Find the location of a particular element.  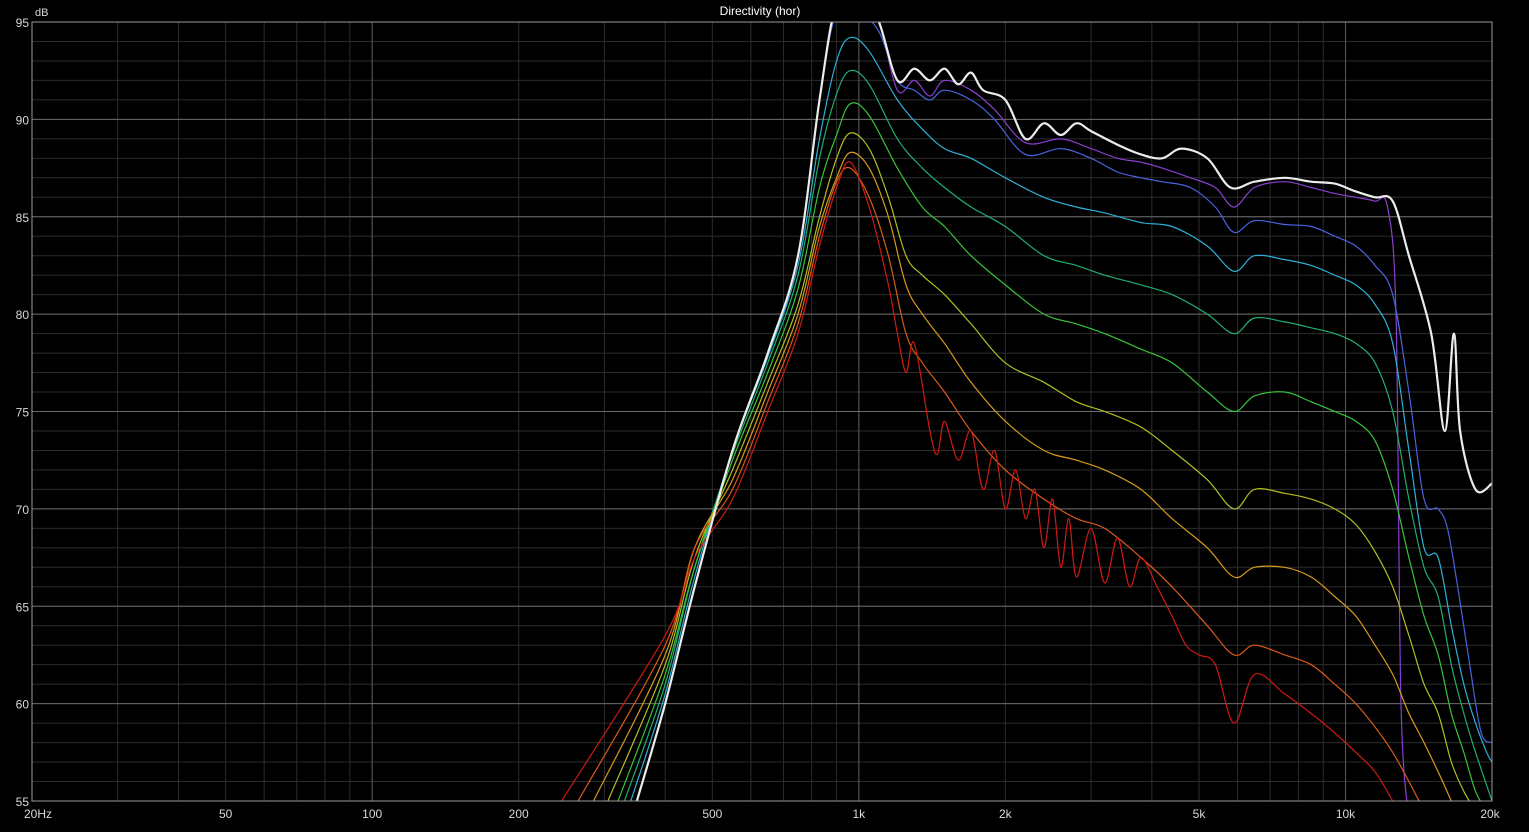

x-tick-label: 2k is located at coordinates (1006, 814).